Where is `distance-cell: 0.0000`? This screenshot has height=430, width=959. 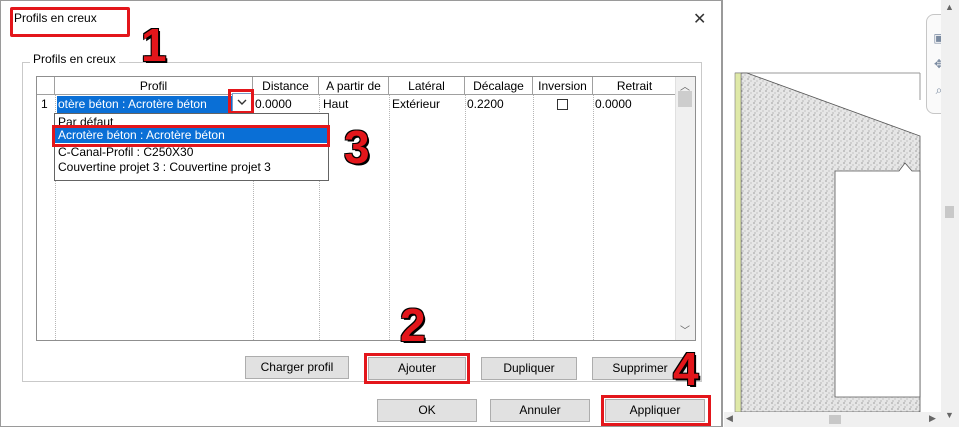 distance-cell: 0.0000 is located at coordinates (286, 104).